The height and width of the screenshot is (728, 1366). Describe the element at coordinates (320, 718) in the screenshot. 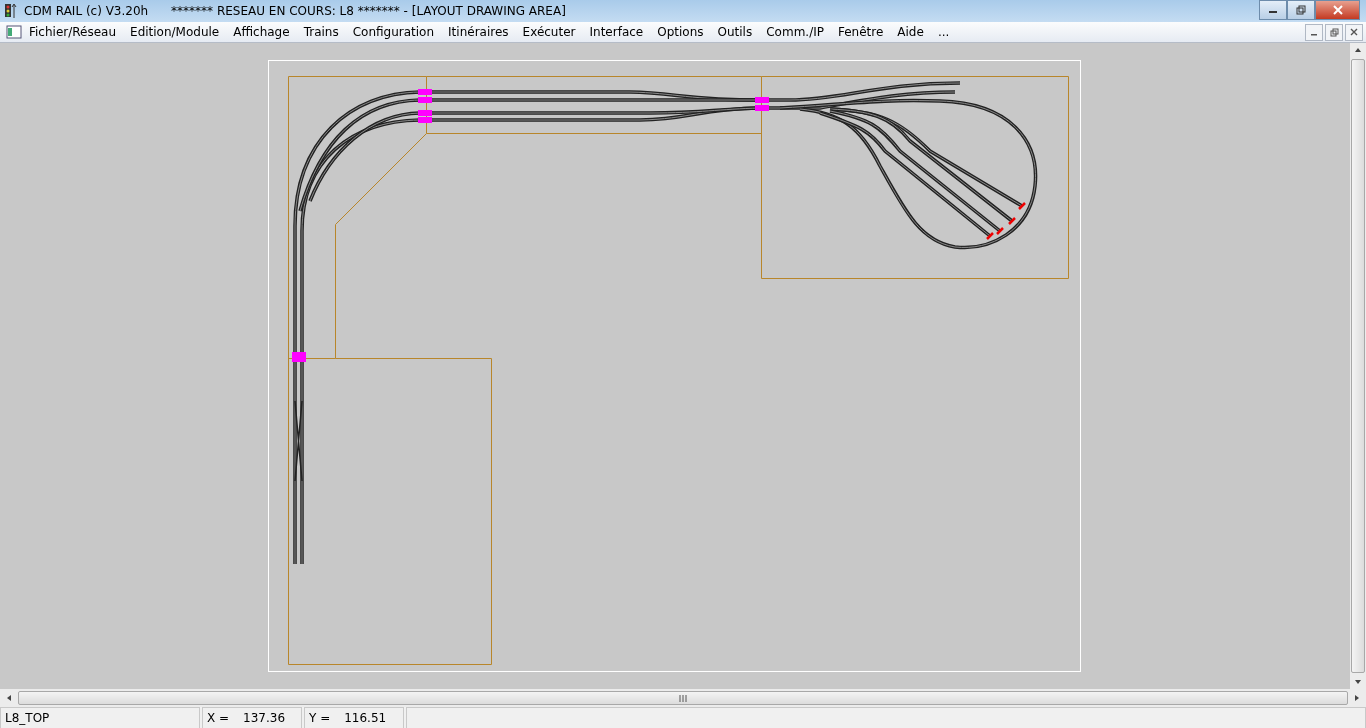

I see `y-label: Y =` at that location.